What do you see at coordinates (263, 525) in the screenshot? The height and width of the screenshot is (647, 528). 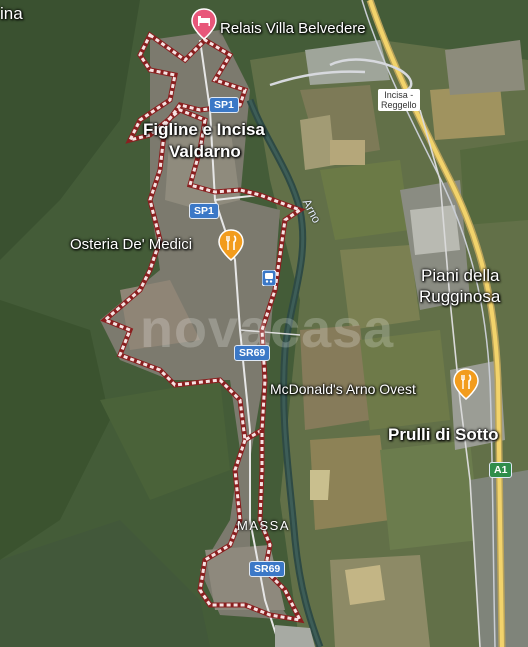 I see `massa-label: MASSA` at bounding box center [263, 525].